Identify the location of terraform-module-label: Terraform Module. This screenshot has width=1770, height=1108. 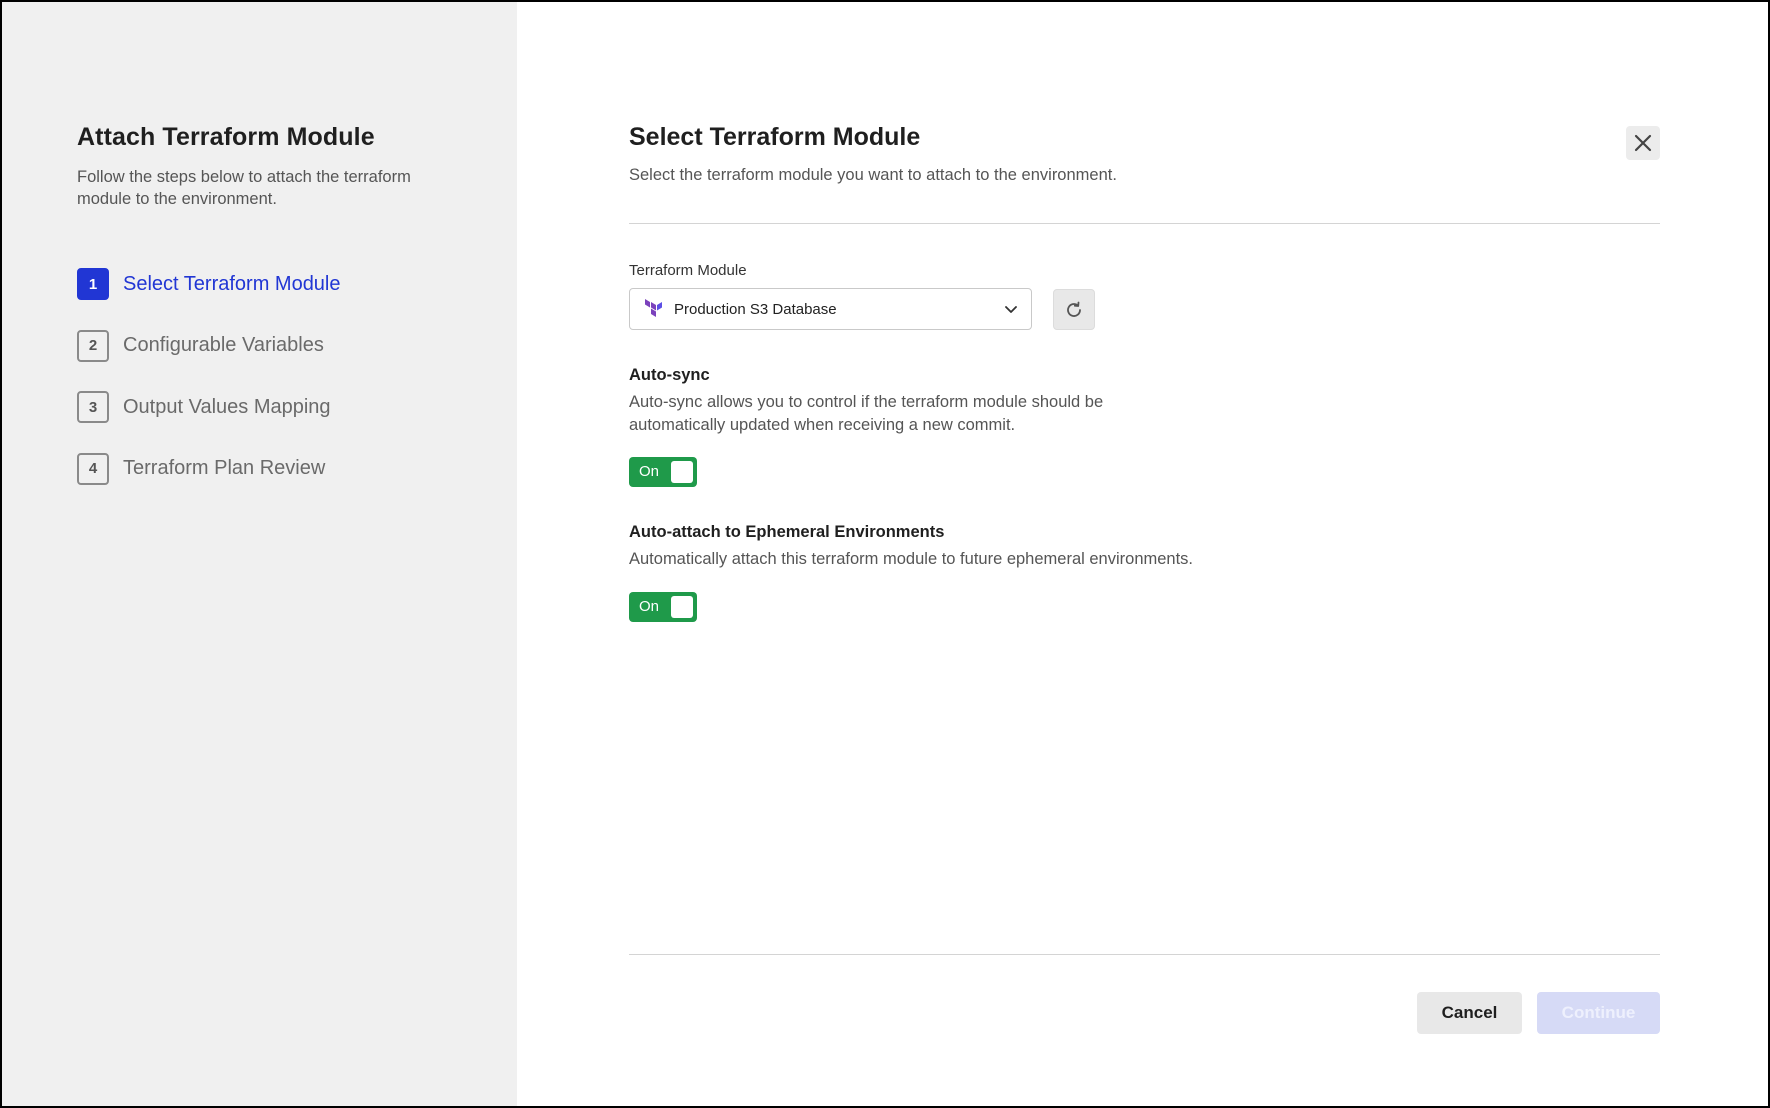
(688, 270).